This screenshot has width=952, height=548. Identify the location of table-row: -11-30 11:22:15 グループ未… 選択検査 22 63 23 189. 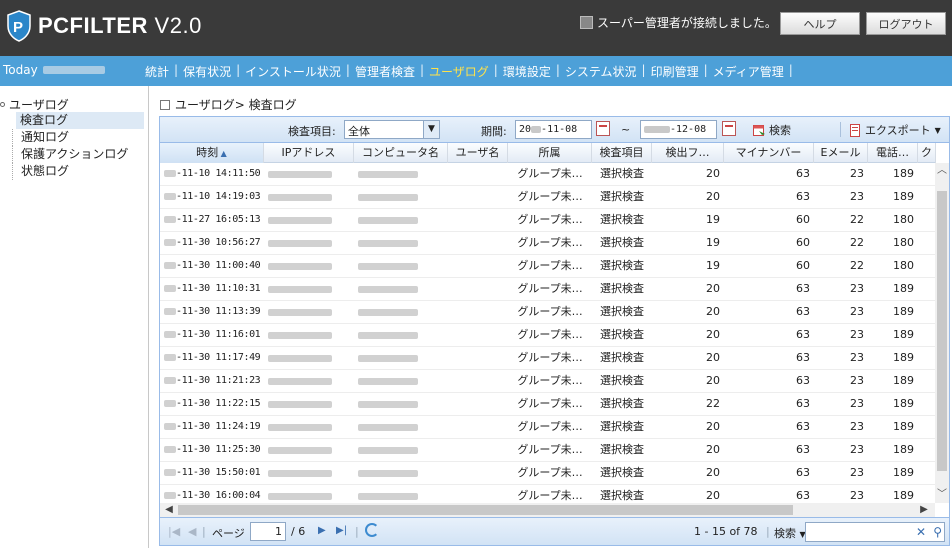
(547, 404).